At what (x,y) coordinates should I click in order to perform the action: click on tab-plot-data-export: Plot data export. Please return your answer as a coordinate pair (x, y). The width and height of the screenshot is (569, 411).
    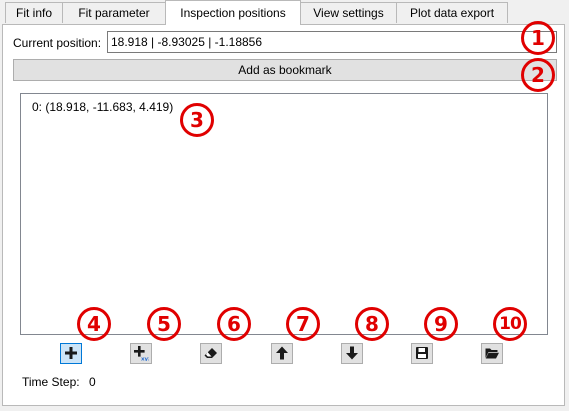
    Looking at the image, I should click on (452, 12).